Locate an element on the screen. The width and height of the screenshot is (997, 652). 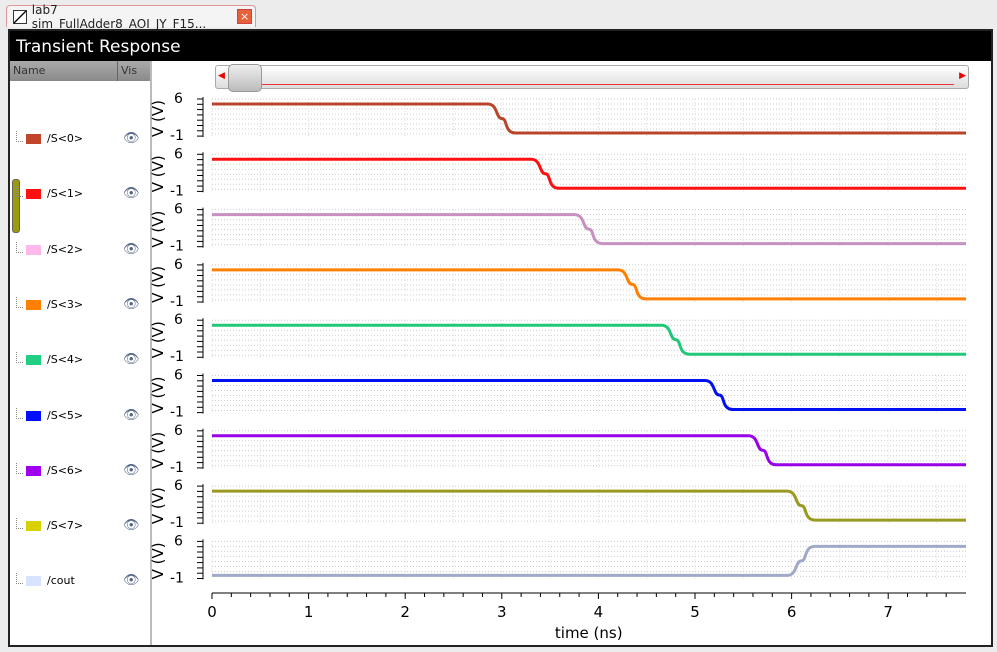
x-tick-label: 5 is located at coordinates (695, 612).